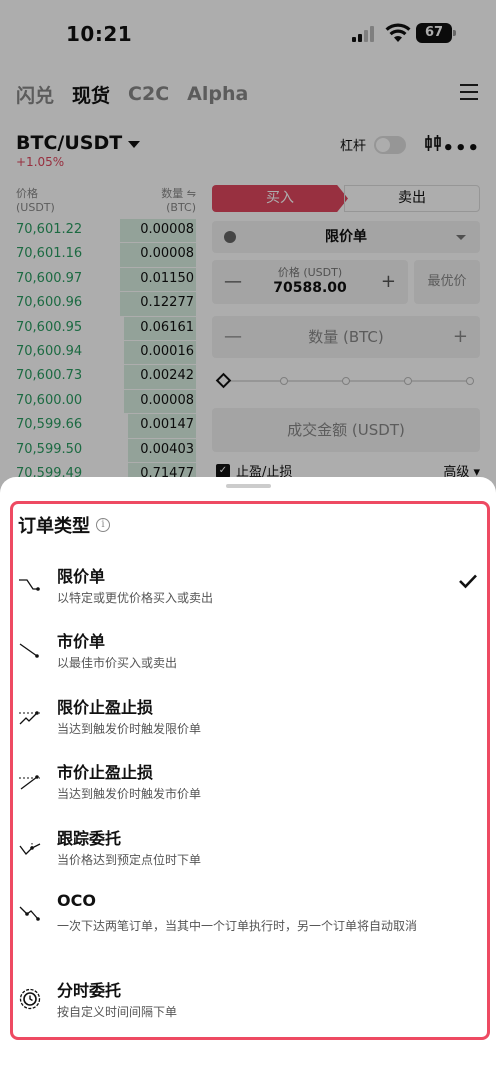 The height and width of the screenshot is (1078, 496). I want to click on option-desc: 按自定义时间间隔下单, so click(117, 1012).